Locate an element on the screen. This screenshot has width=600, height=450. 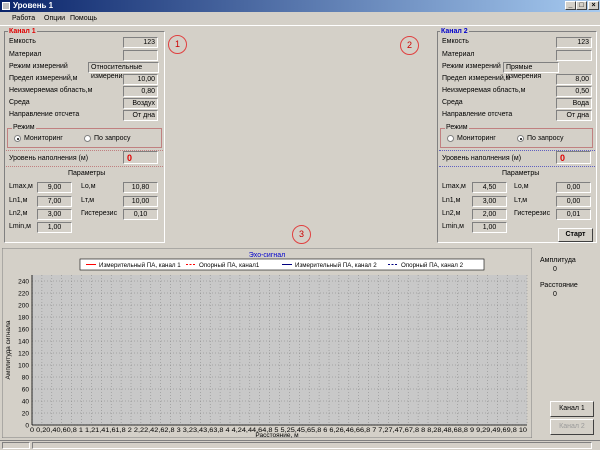
param-value: 10,00 is located at coordinates (140, 201).